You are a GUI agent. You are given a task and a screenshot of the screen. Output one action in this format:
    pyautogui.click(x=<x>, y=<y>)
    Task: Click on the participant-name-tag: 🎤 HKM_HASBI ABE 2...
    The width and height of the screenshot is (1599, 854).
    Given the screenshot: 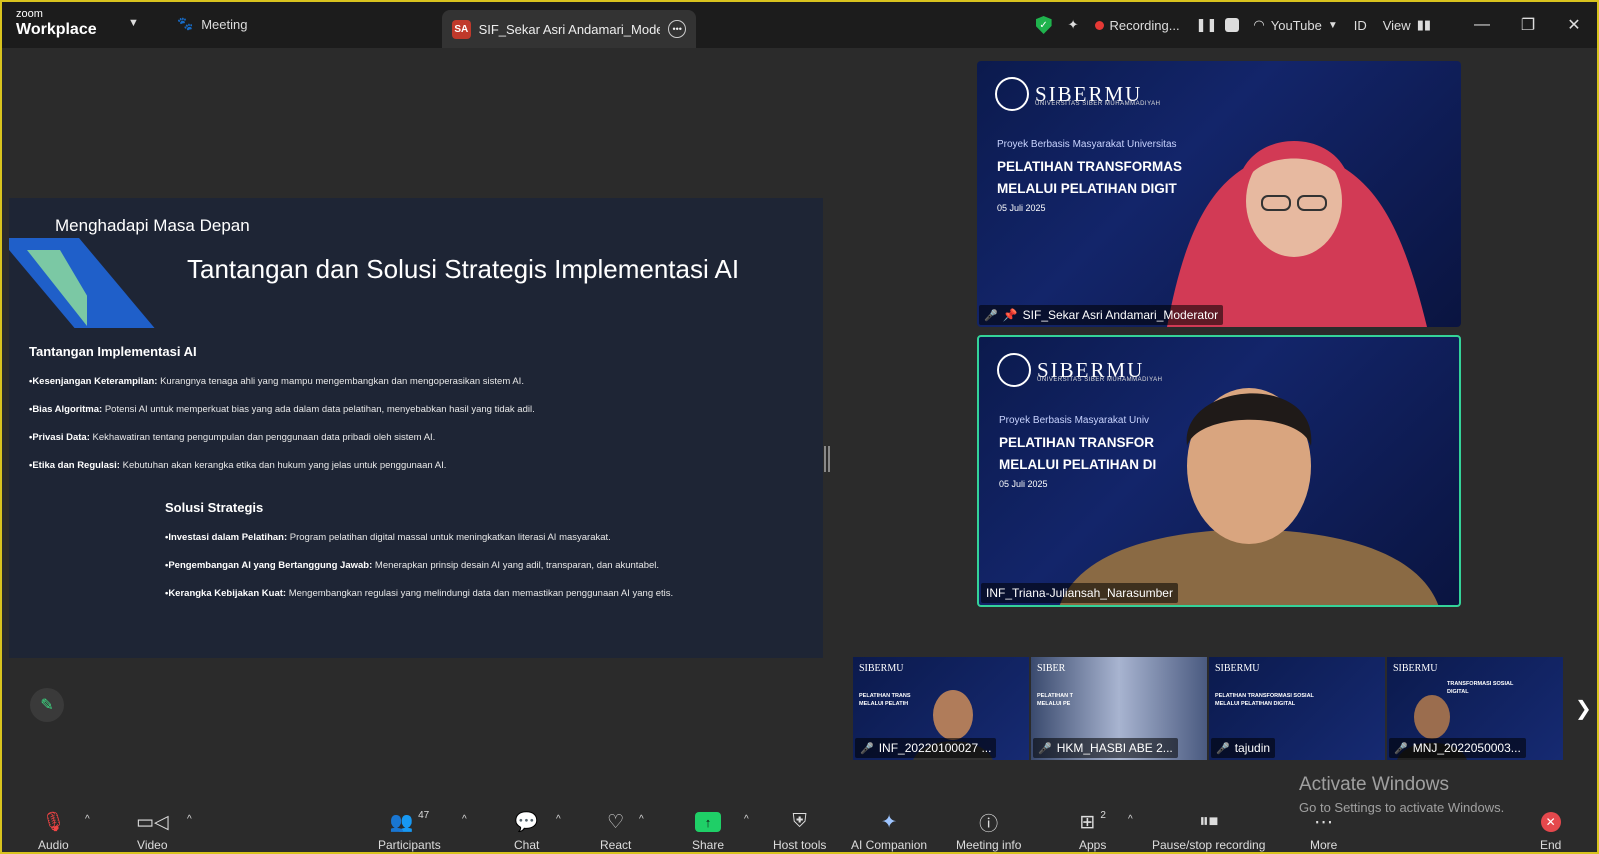 What is the action you would take?
    pyautogui.click(x=1105, y=748)
    